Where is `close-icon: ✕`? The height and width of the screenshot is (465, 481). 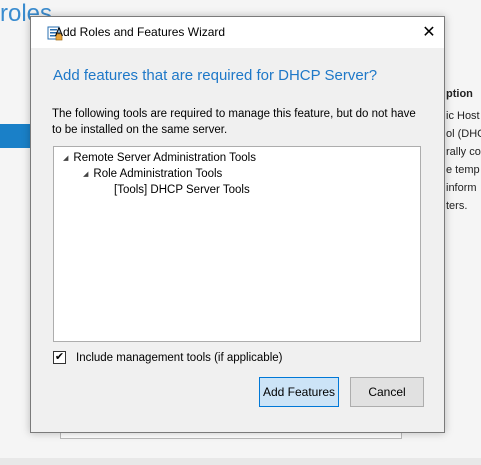 close-icon: ✕ is located at coordinates (429, 32).